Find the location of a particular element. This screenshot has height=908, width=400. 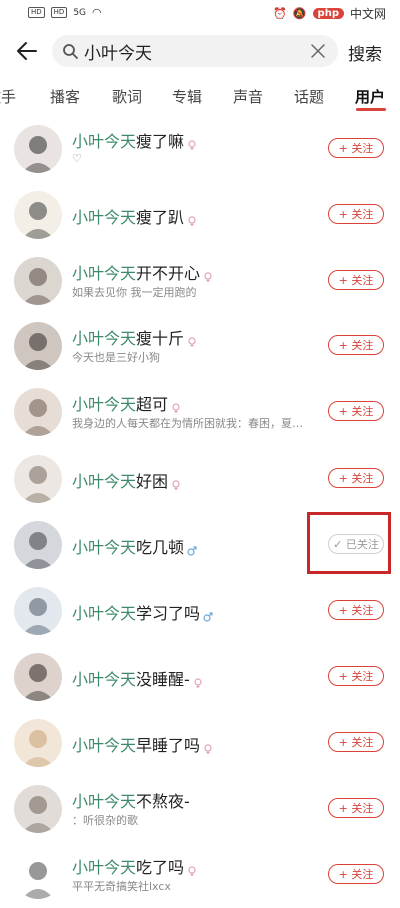

user-name-rest: 瘦十斤 is located at coordinates (160, 338).